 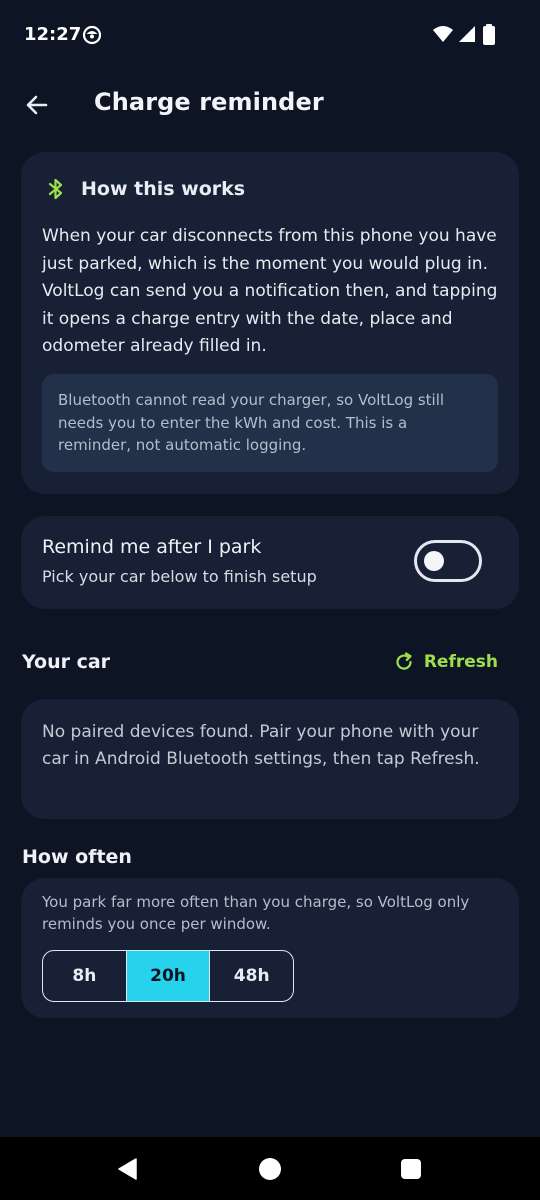 What do you see at coordinates (411, 1169) in the screenshot?
I see `nav-recents-icon` at bounding box center [411, 1169].